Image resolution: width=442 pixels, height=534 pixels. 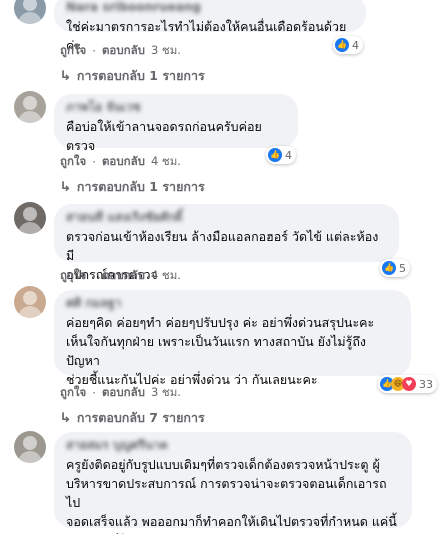 I want to click on reaction-summary: 👍 5, so click(x=395, y=268).